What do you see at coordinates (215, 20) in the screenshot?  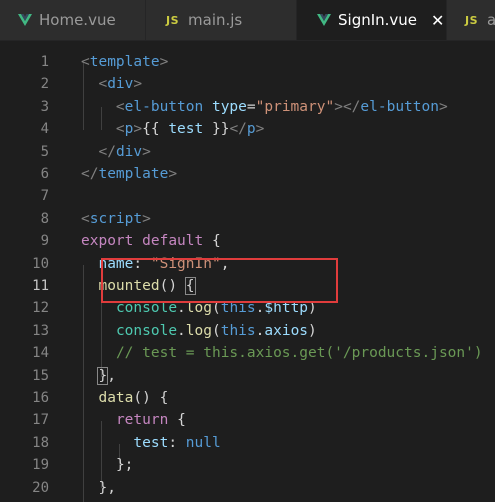 I see `tab-label: main.js` at bounding box center [215, 20].